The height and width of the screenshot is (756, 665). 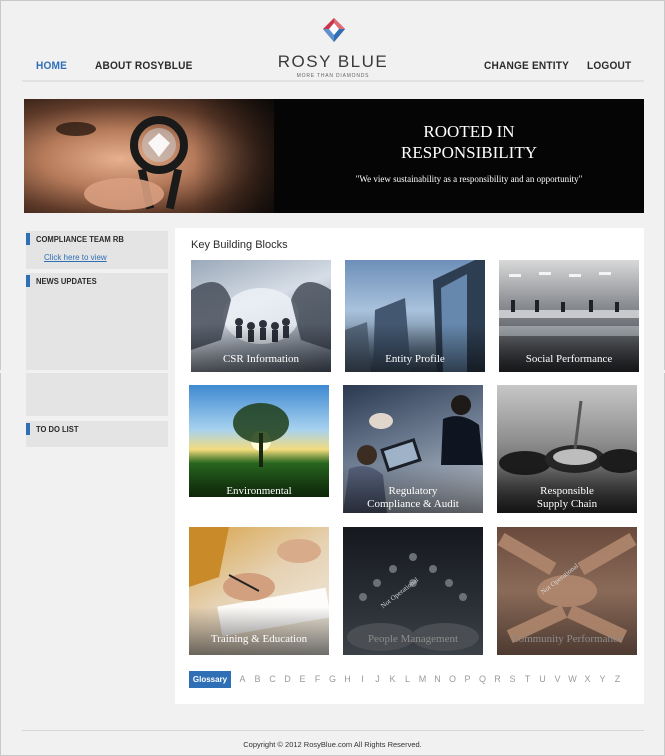 I want to click on glossary-letter-b: B, so click(x=257, y=679).